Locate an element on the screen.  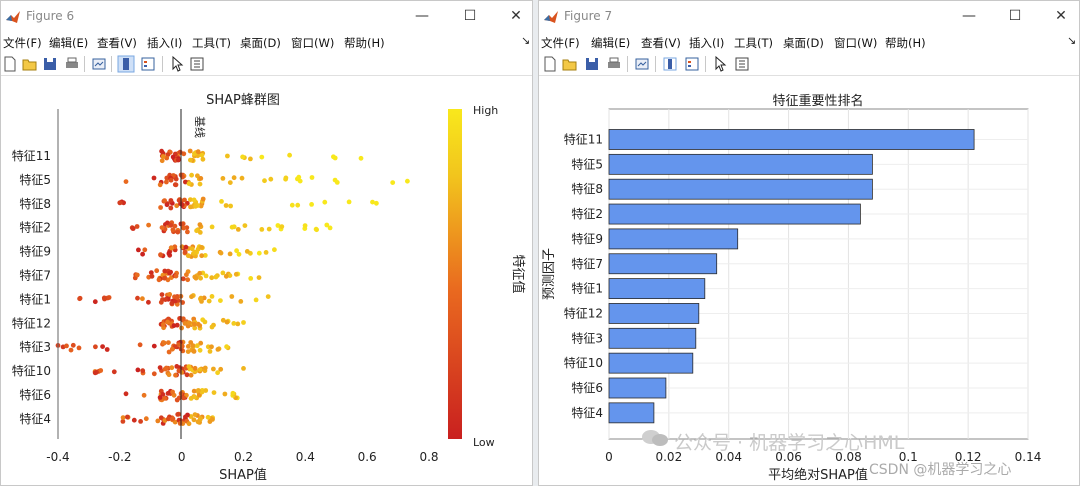
toolbar-separator is located at coordinates (655, 64).